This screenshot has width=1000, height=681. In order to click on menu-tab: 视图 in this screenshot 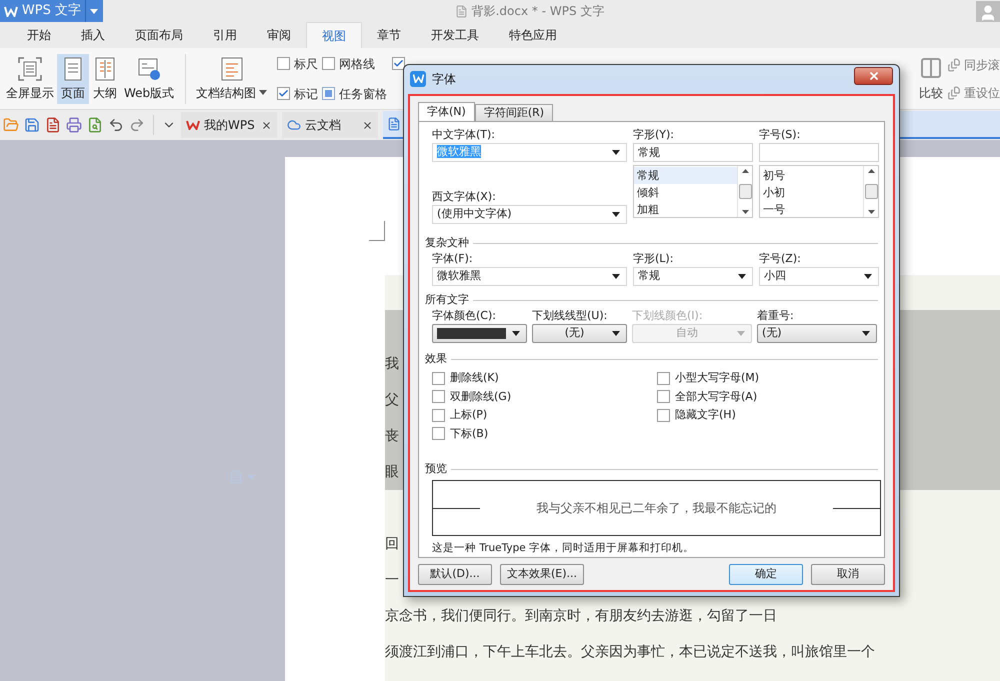, I will do `click(334, 35)`.